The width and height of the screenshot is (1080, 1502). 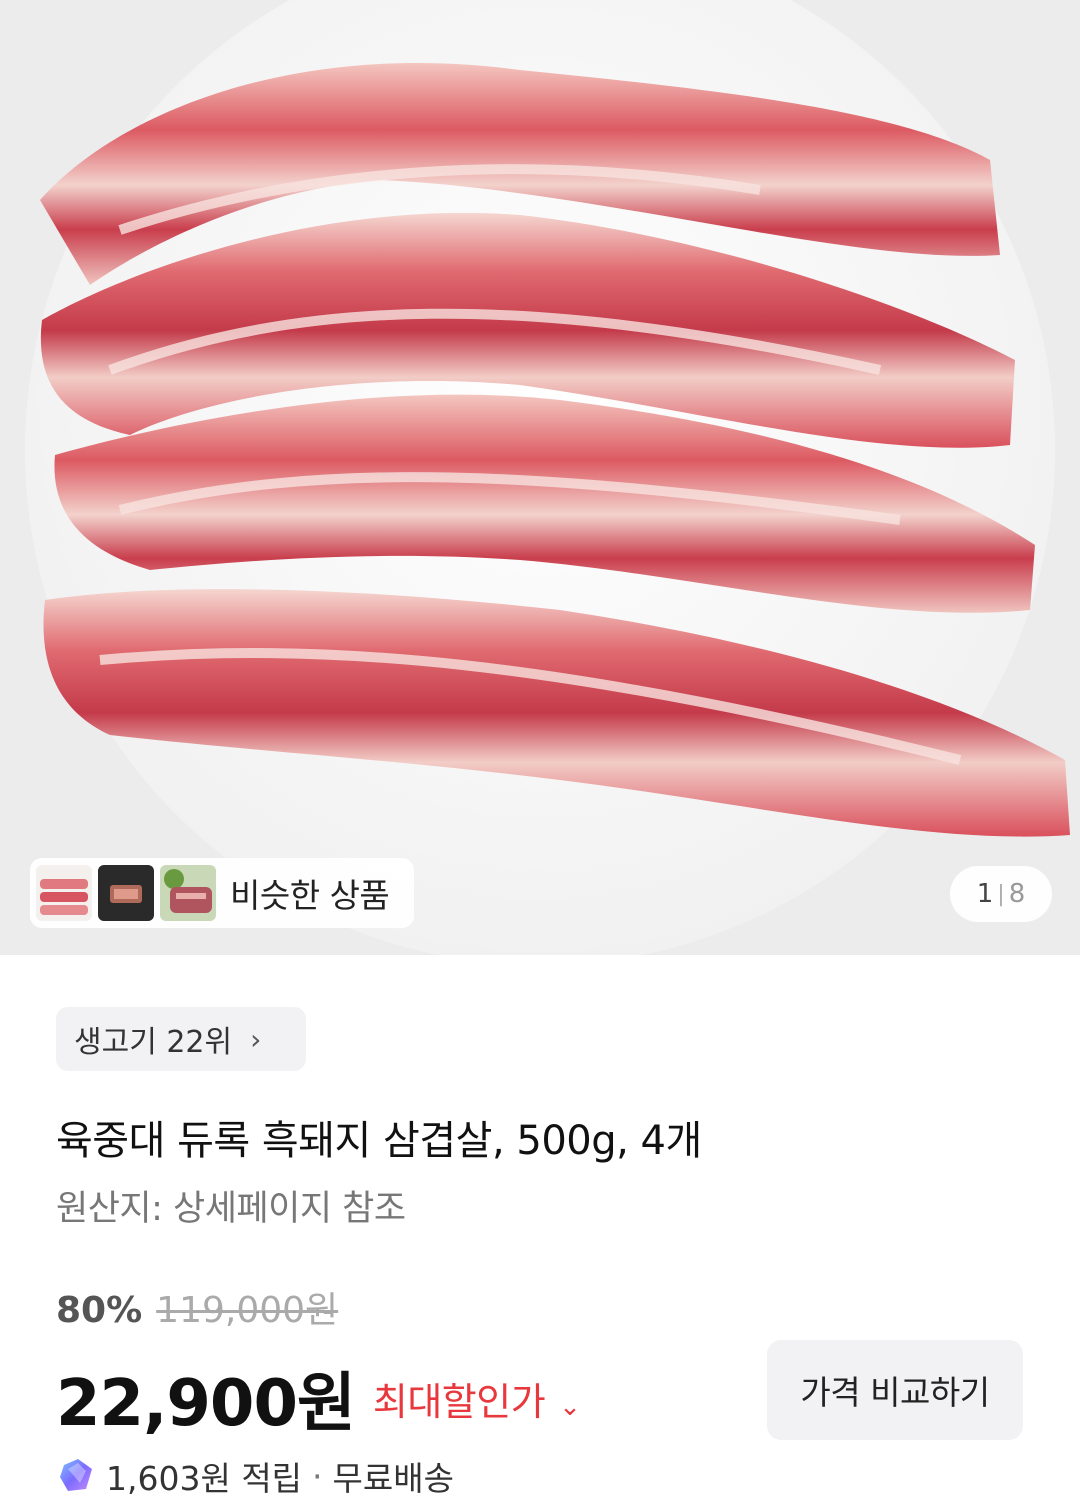 I want to click on price-row: 22,900원 최대할인가 ⌄, so click(x=318, y=1398).